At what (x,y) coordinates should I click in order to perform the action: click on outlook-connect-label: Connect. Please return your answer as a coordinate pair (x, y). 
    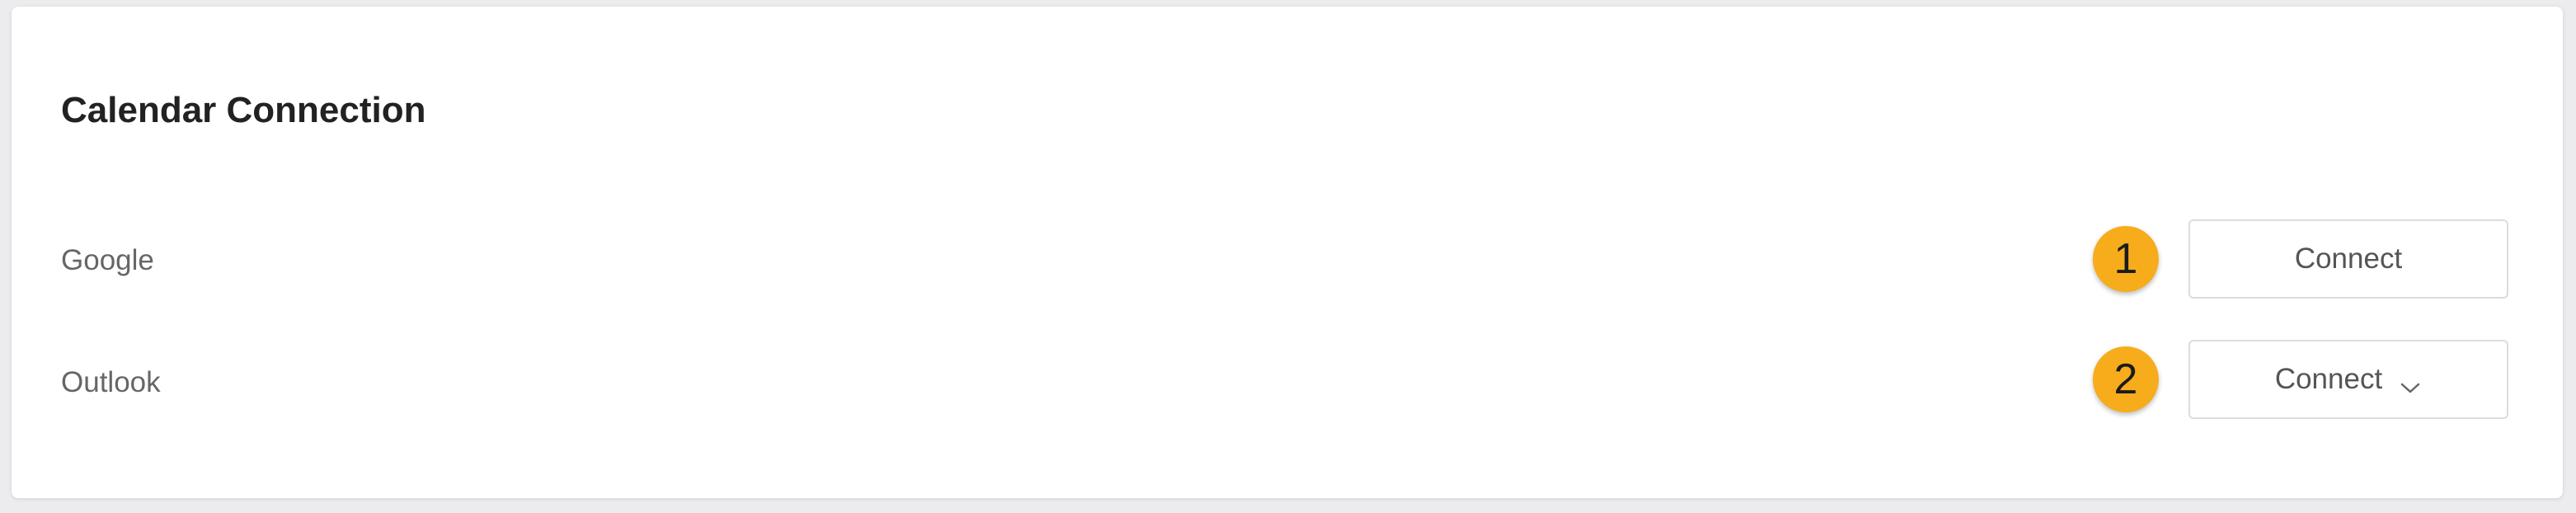
    Looking at the image, I should click on (2328, 379).